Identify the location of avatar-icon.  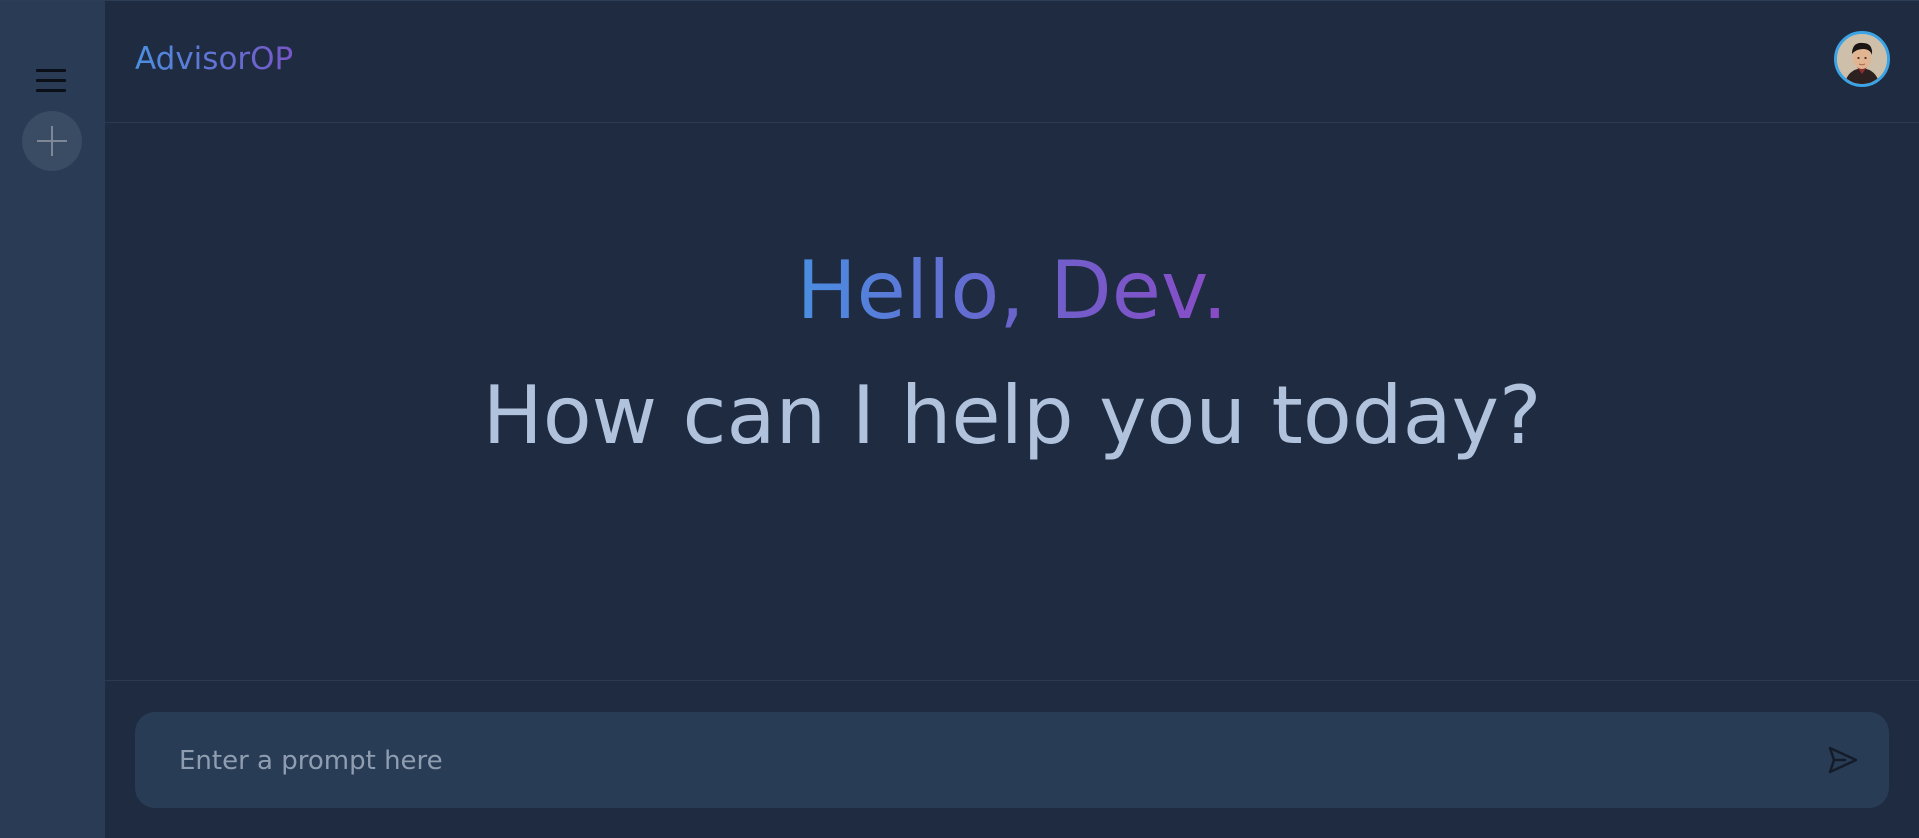
(1862, 59).